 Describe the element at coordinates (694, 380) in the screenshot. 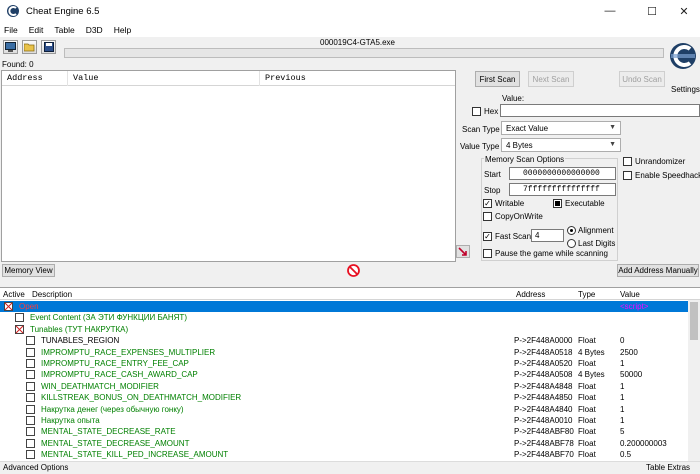

I see `address-list-scrollbar` at that location.